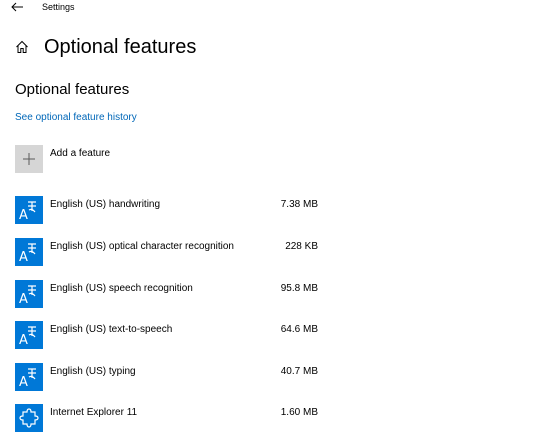 This screenshot has height=445, width=541. I want to click on feature-item: A English (US) typing 40.7 MB, so click(175, 378).